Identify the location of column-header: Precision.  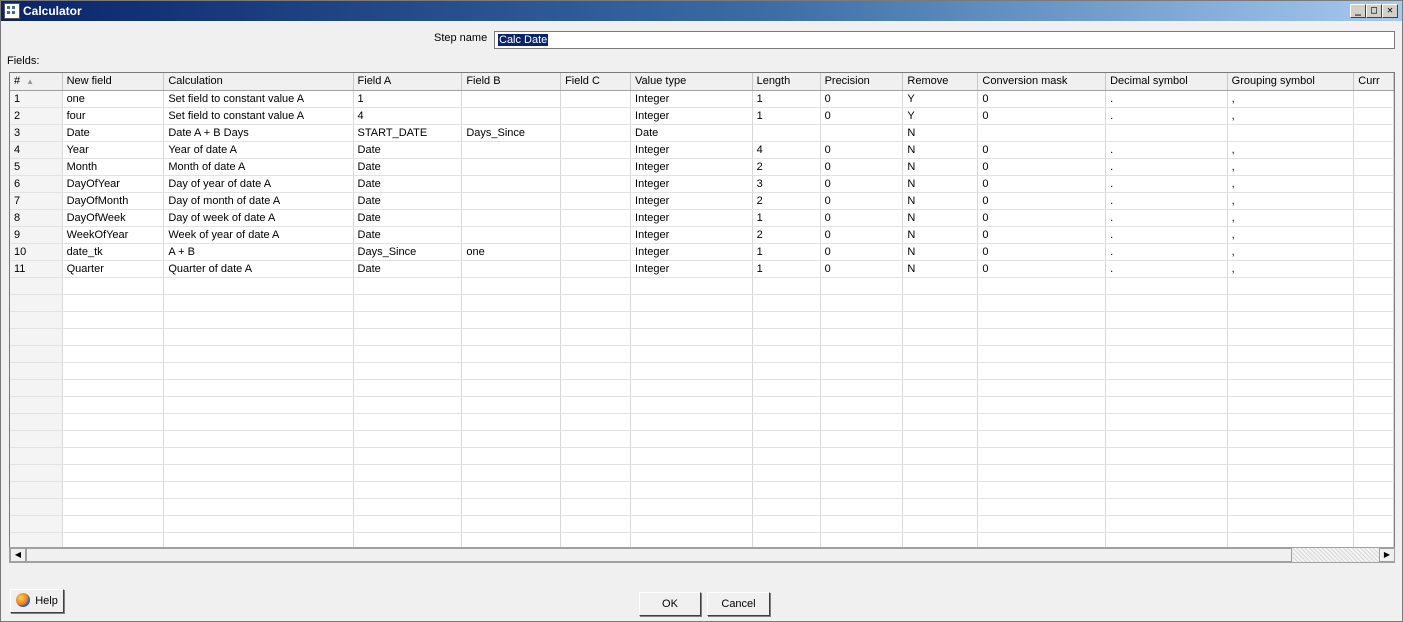
(862, 82).